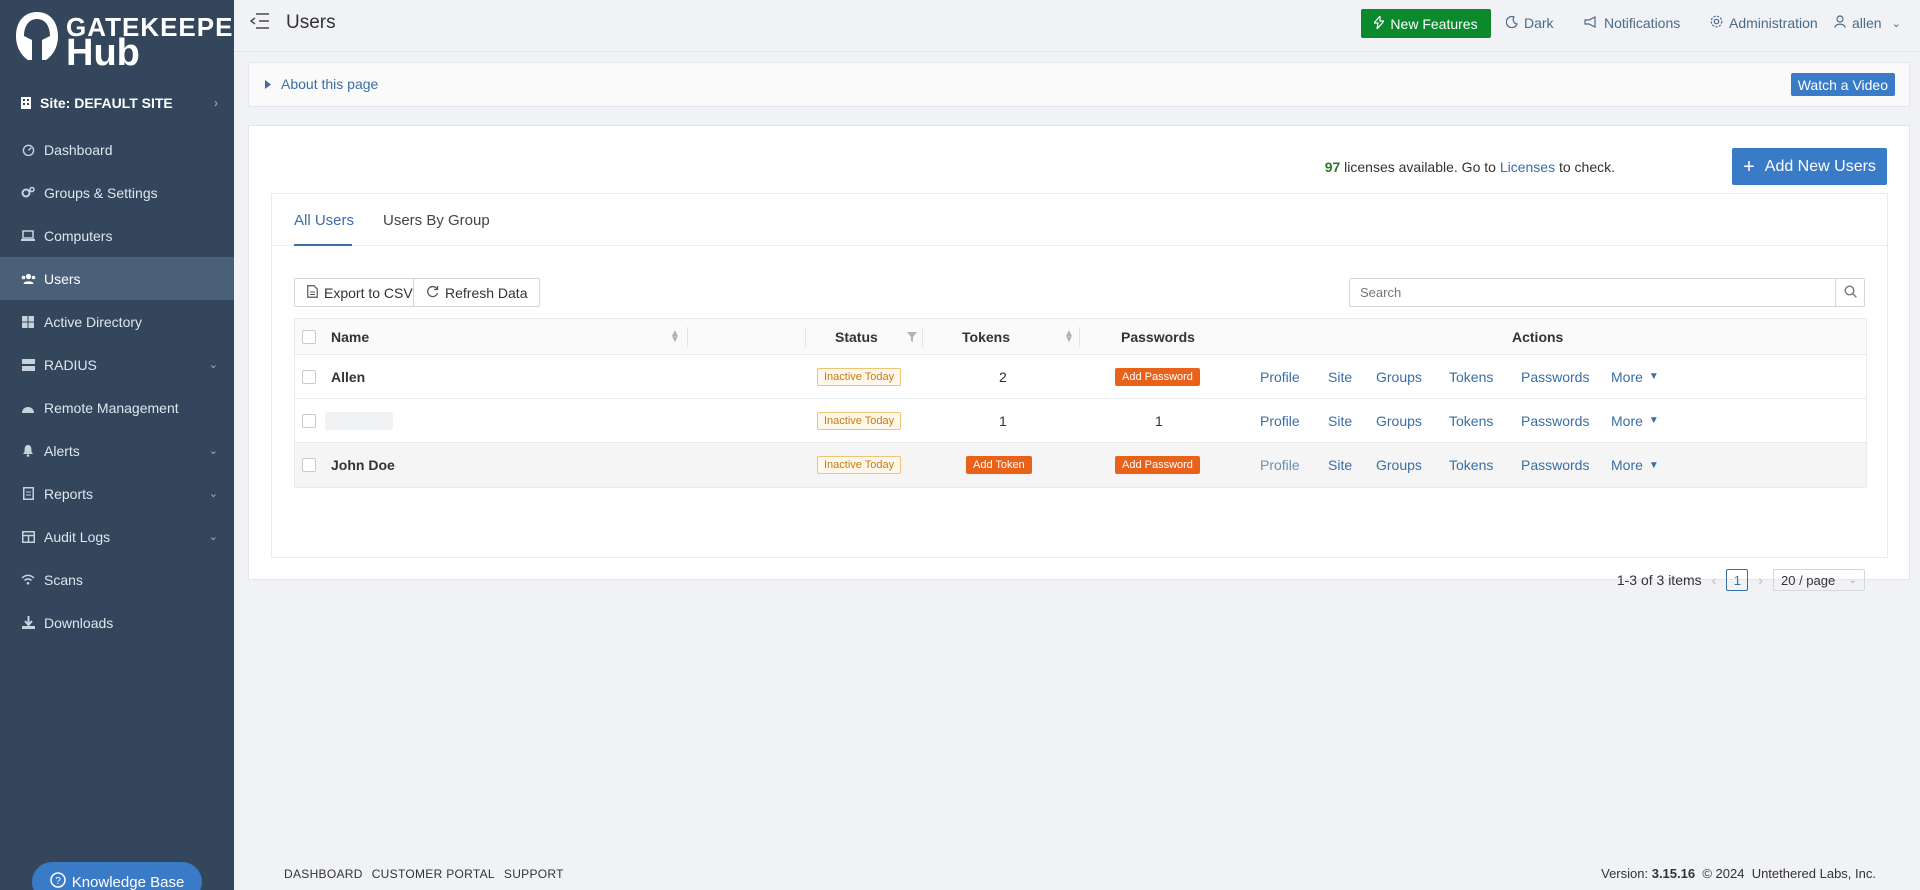 This screenshot has height=890, width=1920. What do you see at coordinates (77, 536) in the screenshot?
I see `sidebar-item-label: Audit Logs` at bounding box center [77, 536].